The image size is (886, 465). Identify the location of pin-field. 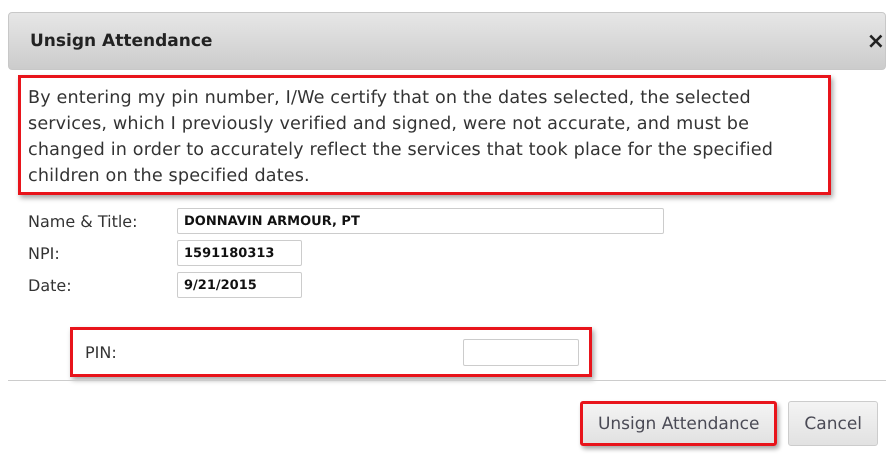
(521, 352).